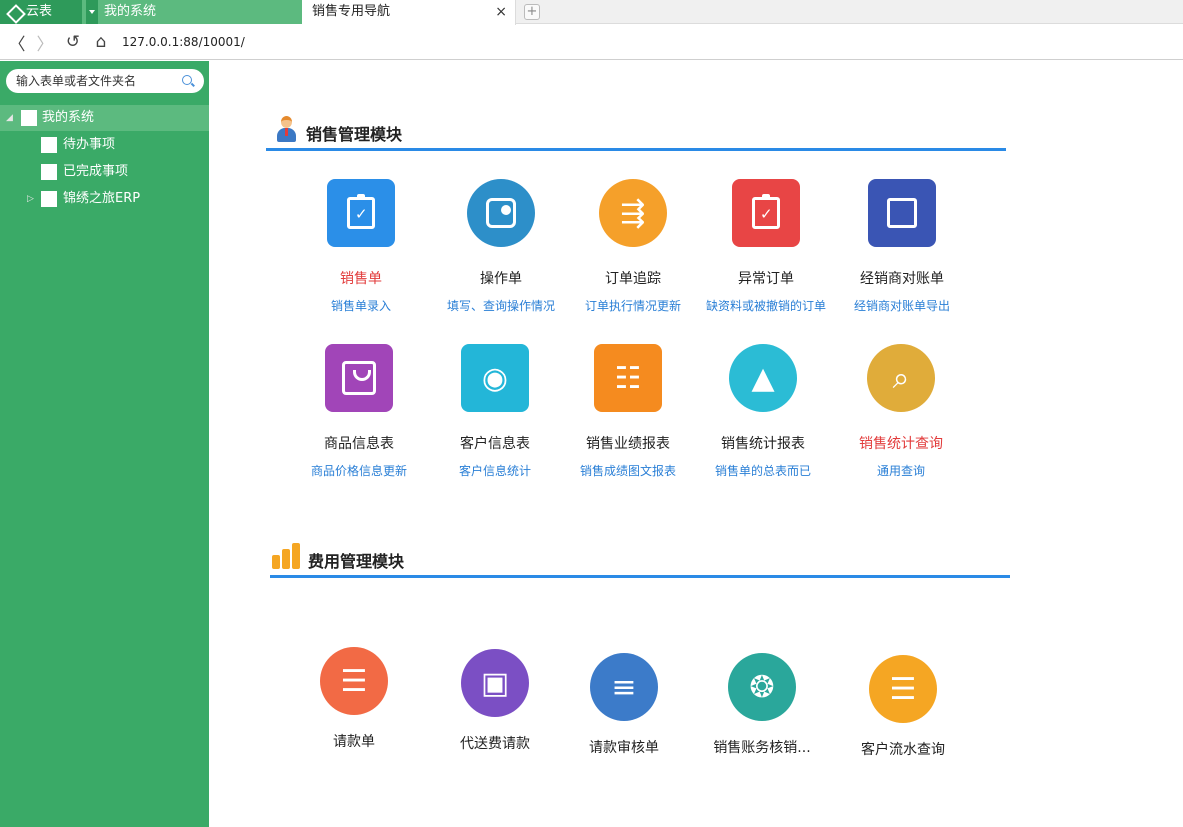 The image size is (1183, 827). What do you see at coordinates (501, 12) in the screenshot?
I see `close-tab-icon: ×` at bounding box center [501, 12].